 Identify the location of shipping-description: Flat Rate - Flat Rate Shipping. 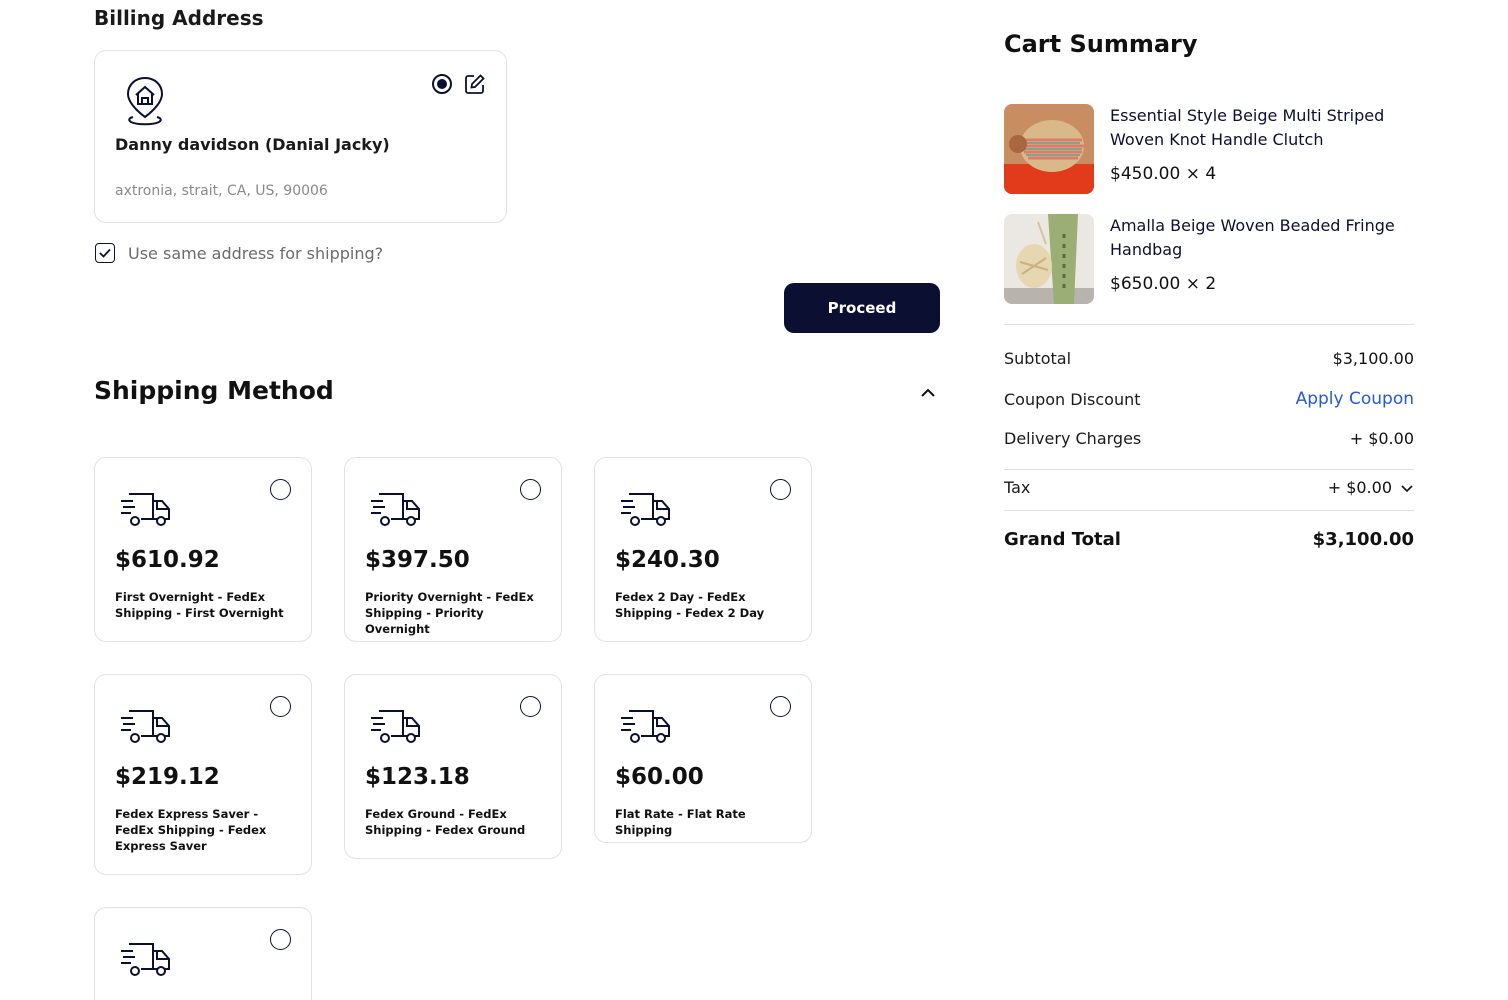
(680, 822).